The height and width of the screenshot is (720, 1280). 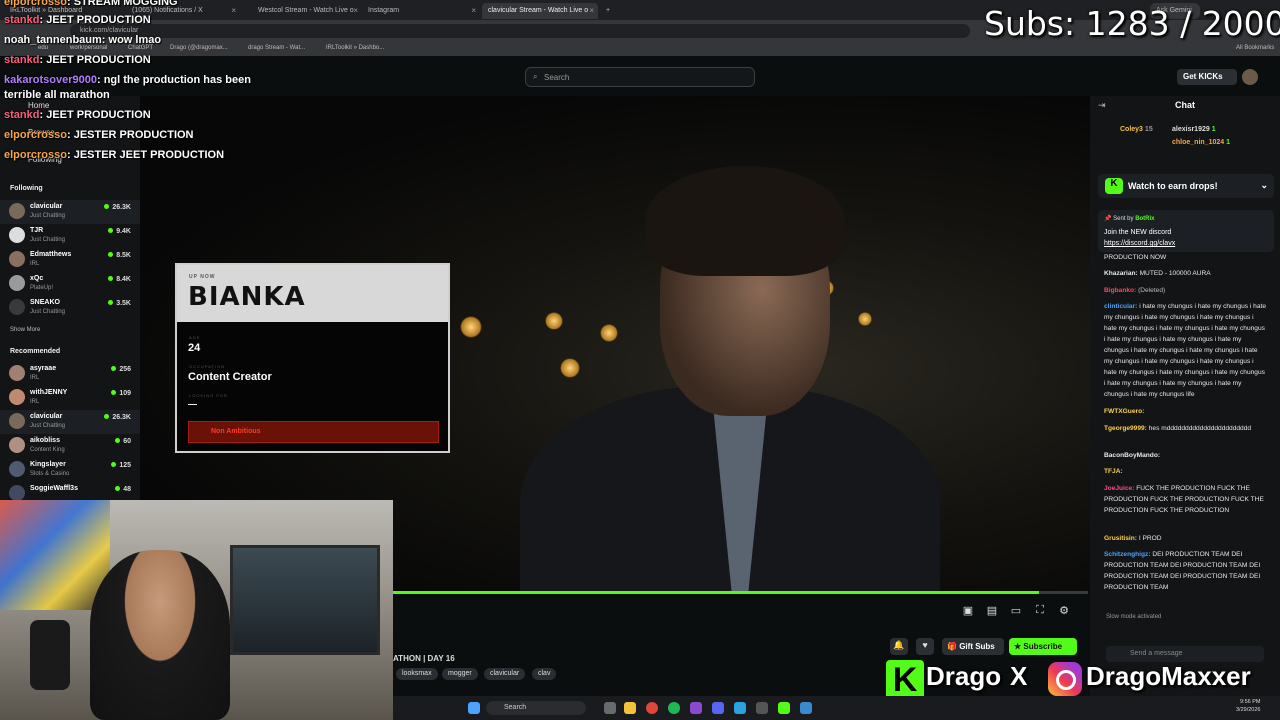 What do you see at coordinates (652, 708) in the screenshot?
I see `chrome-icon` at bounding box center [652, 708].